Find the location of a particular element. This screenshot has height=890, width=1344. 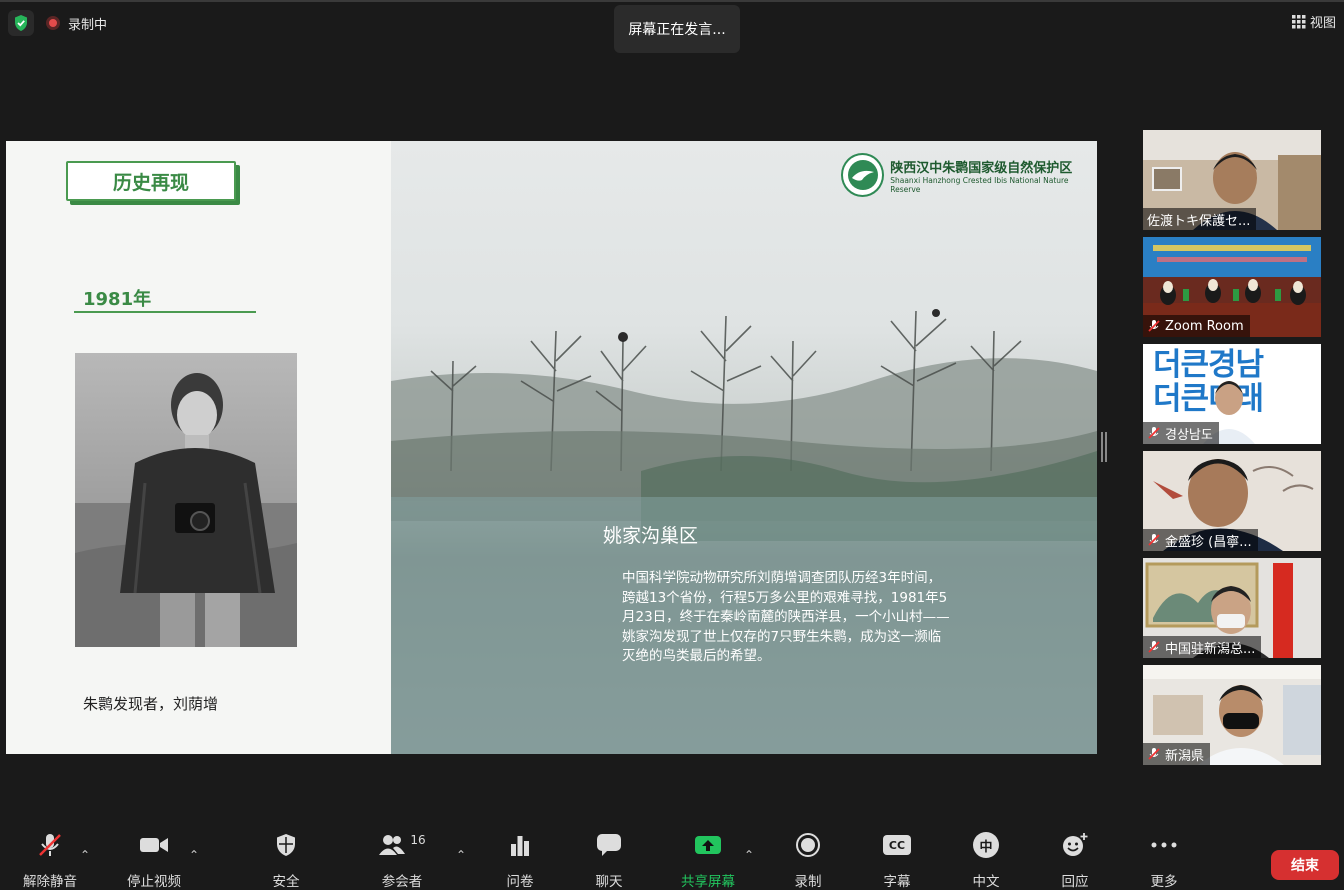

participant-thumbnail: 新潟県 is located at coordinates (1232, 715).